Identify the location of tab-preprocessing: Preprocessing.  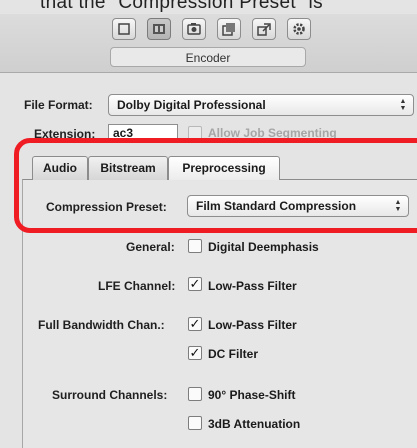
(224, 168).